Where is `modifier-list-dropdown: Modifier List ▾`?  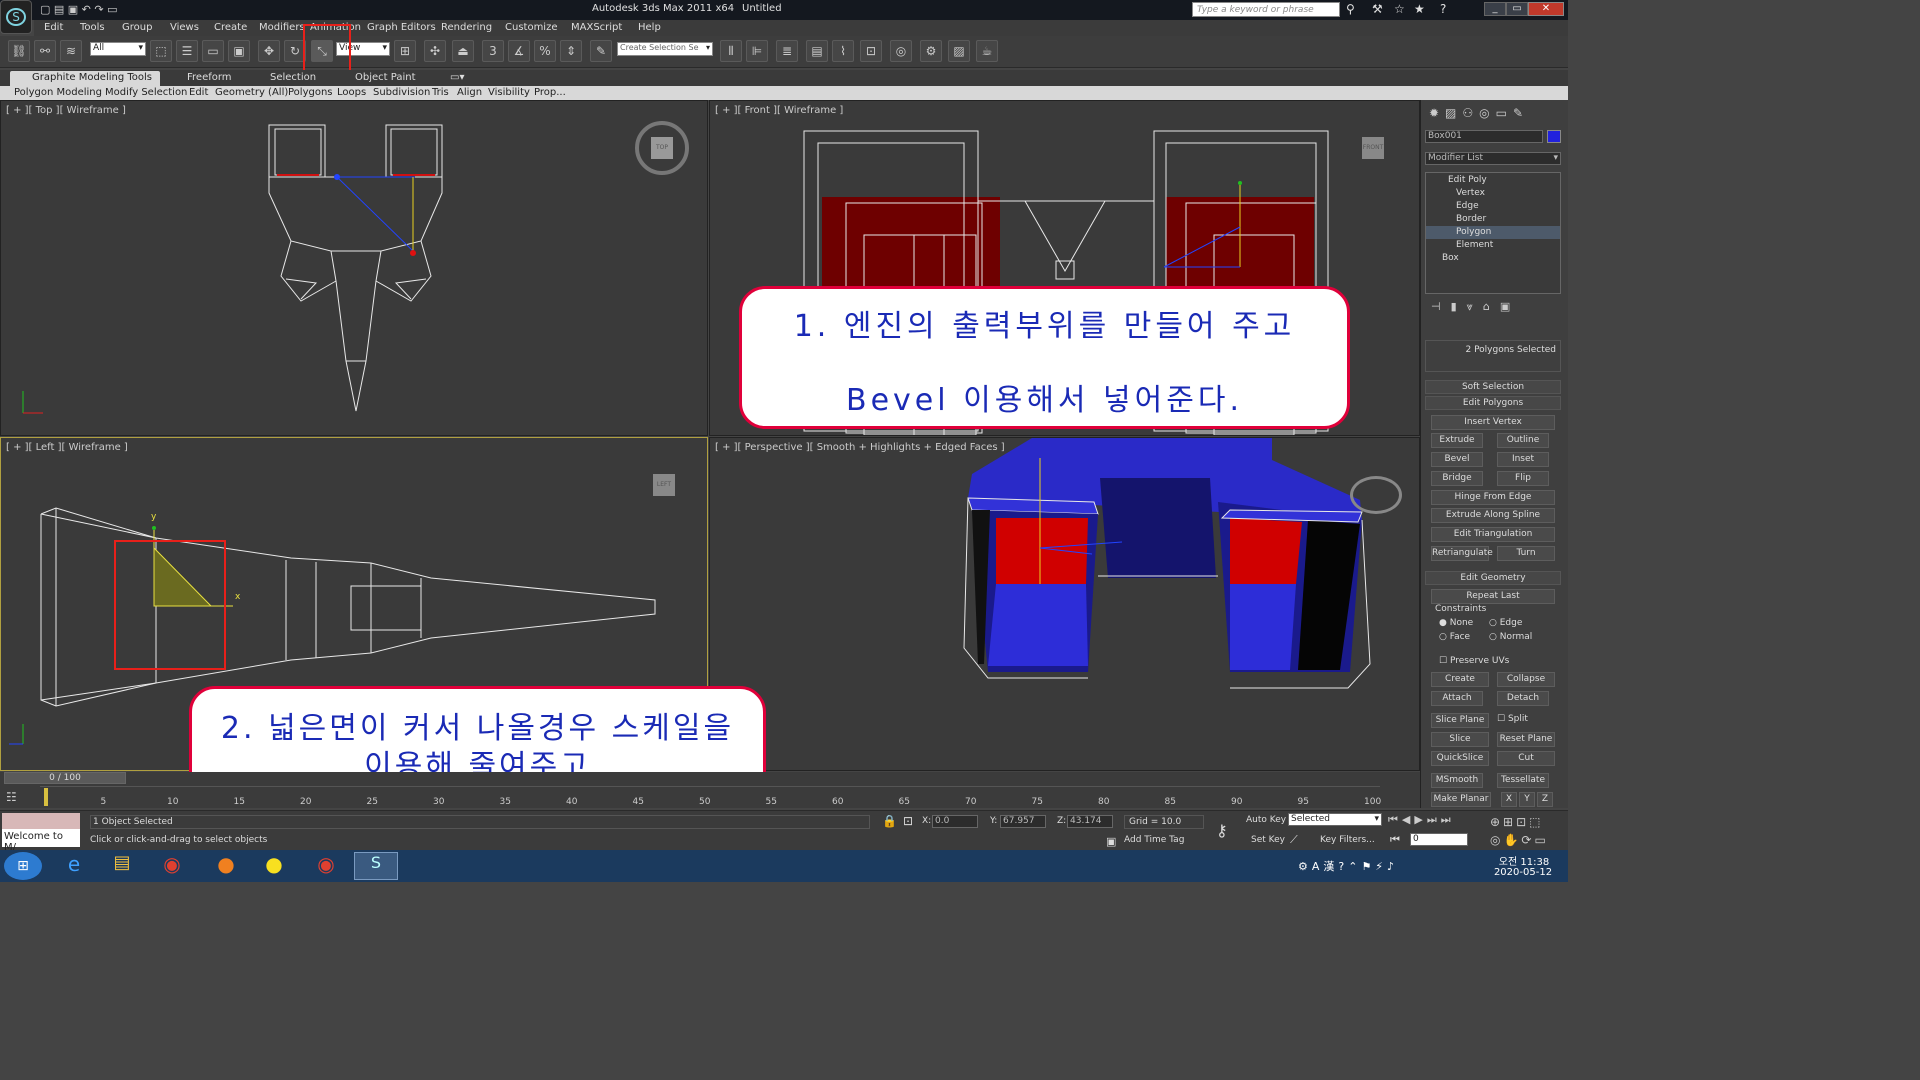
modifier-list-dropdown: Modifier List ▾ is located at coordinates (1493, 158).